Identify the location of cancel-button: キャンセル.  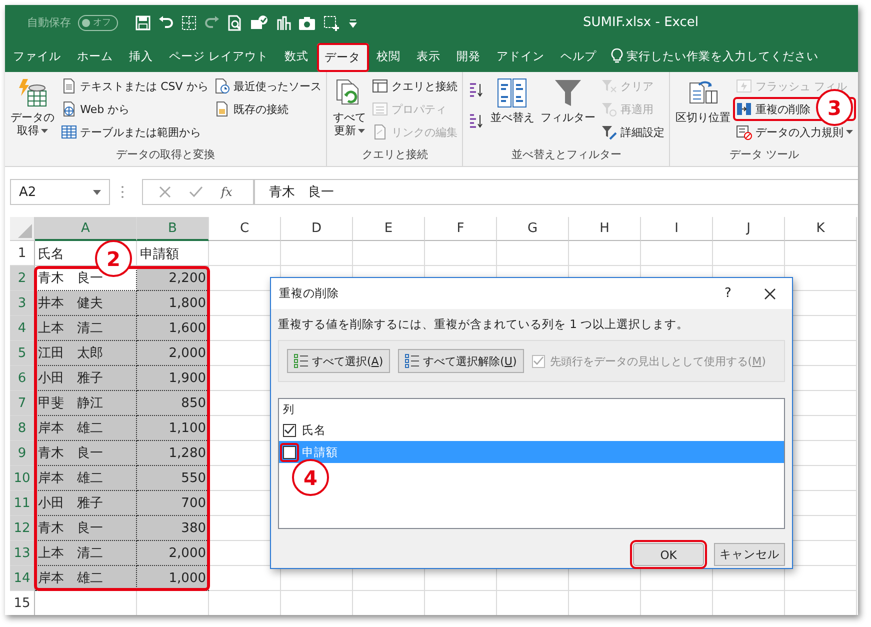
(749, 554).